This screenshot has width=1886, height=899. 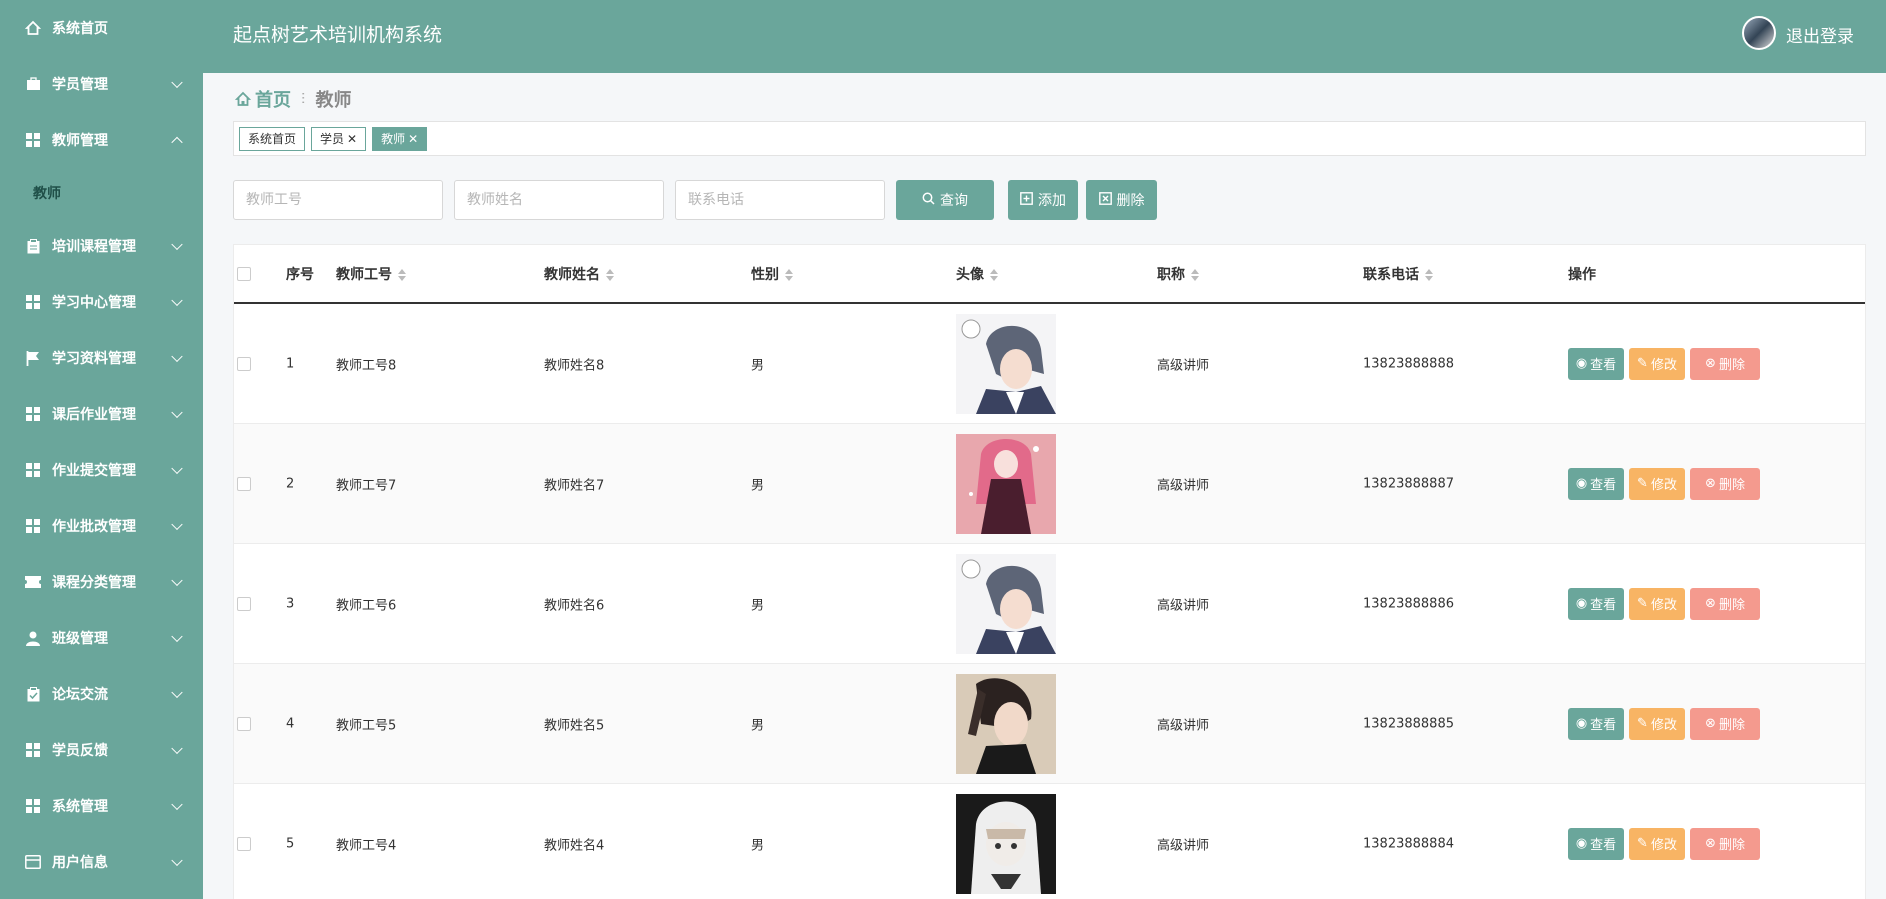 I want to click on table-row: 5 教师工号4 教师姓名4 男高级讲师 13823888884 ◉ 查看 ✎ 修改 ⊗ 删除, so click(x=1049, y=841).